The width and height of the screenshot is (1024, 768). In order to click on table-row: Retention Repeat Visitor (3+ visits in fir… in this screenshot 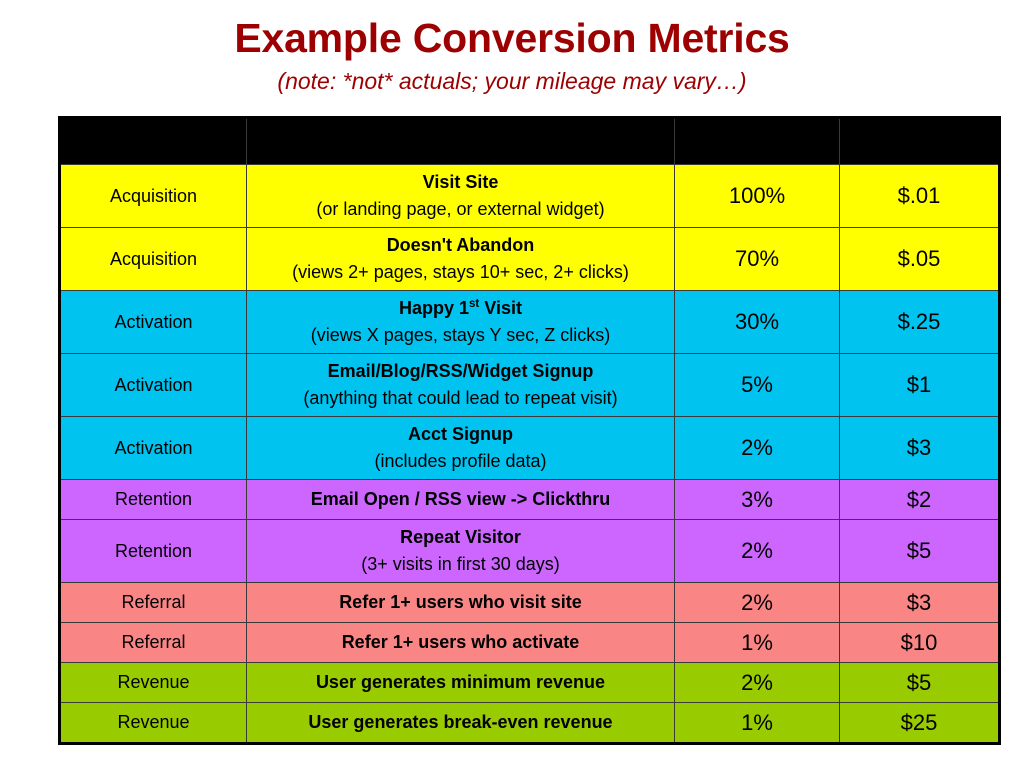, I will do `click(529, 551)`.